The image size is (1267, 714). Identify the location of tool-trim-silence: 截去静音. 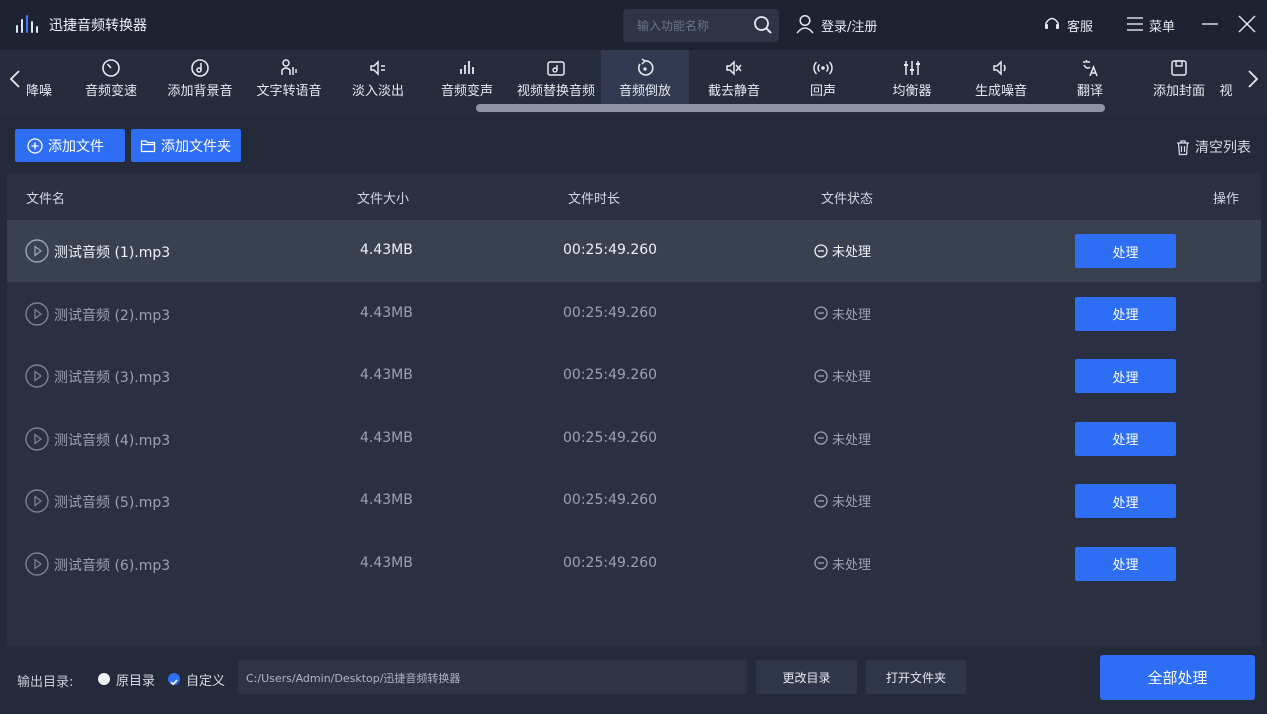
(734, 78).